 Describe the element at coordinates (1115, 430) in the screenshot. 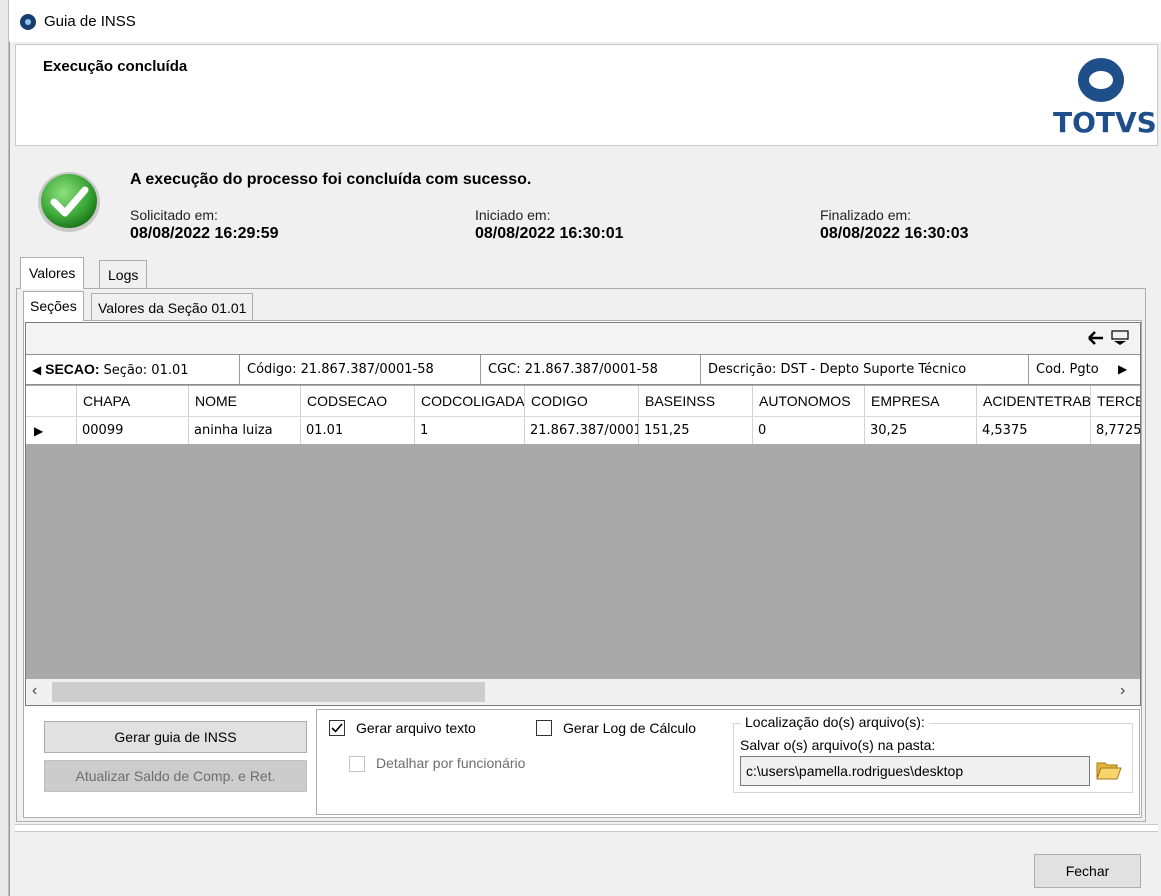

I see `table-cell: 8,7725` at that location.